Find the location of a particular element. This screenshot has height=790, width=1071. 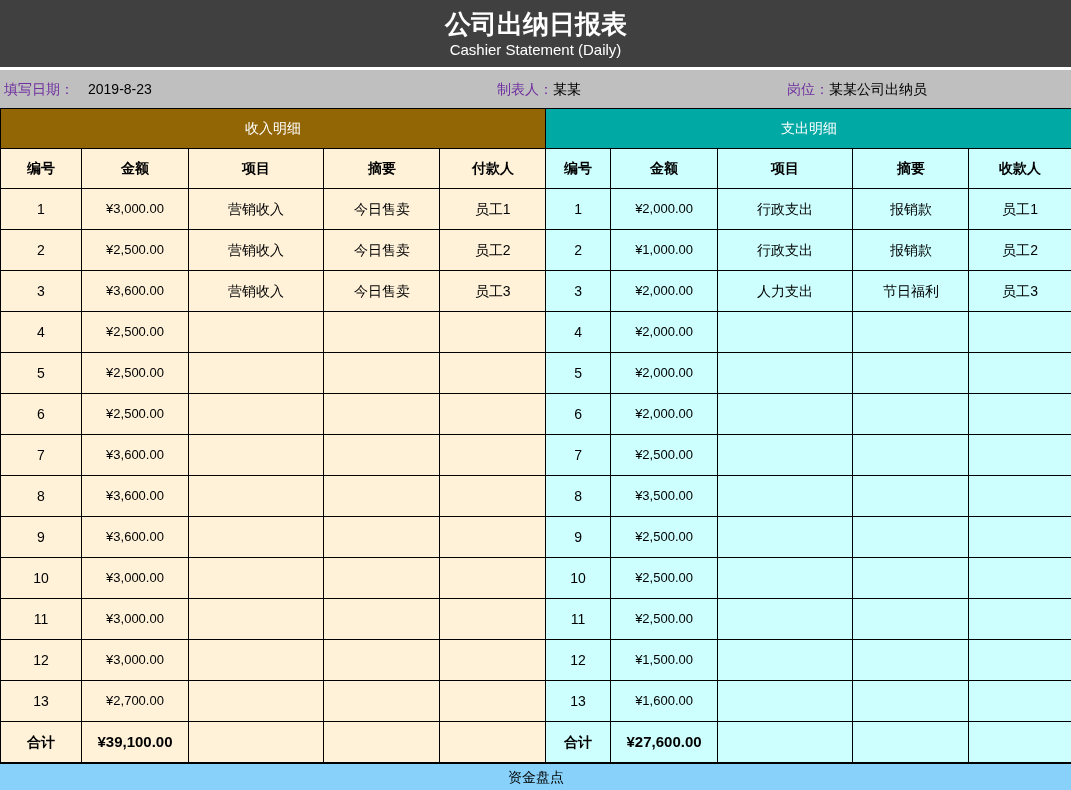

field-label: 填写日期： is located at coordinates (39, 89).